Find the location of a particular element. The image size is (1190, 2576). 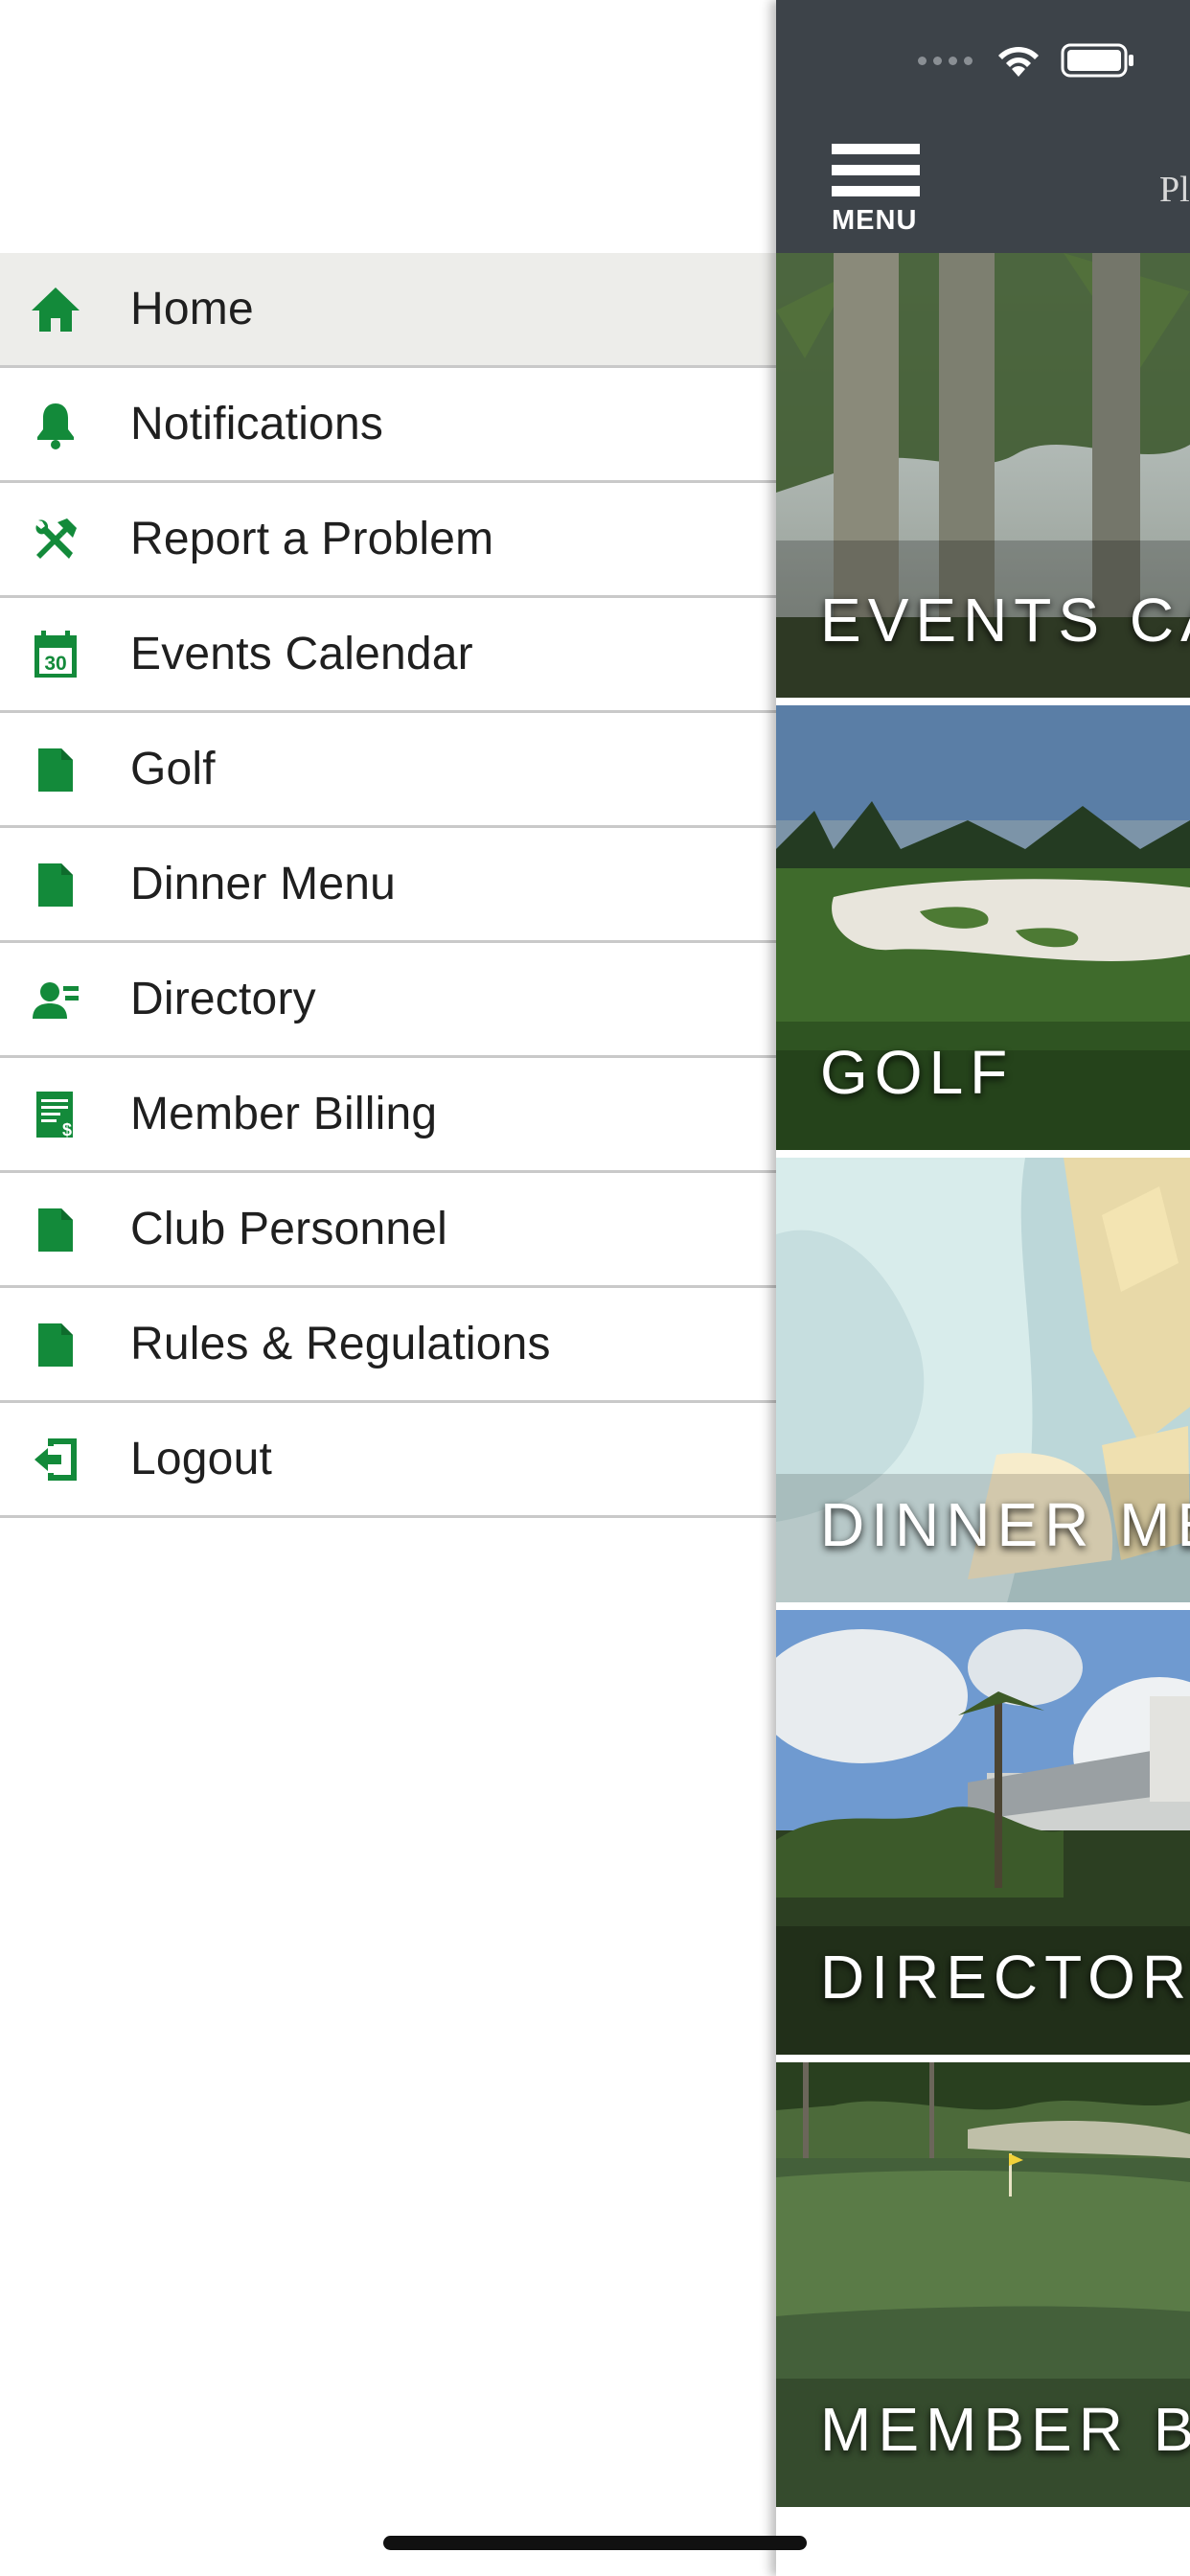

status-bar is located at coordinates (1027, 60).